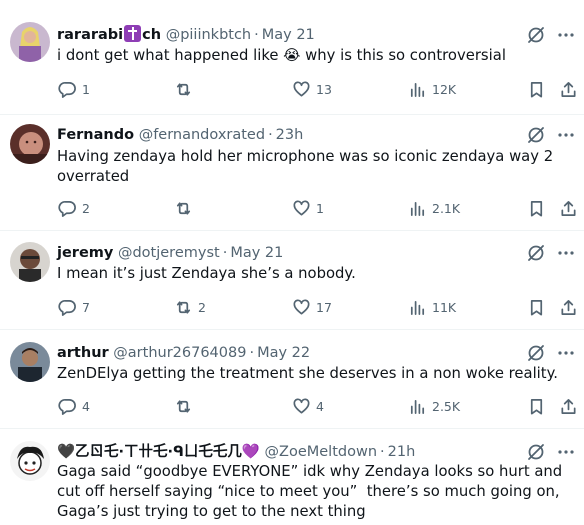 The width and height of the screenshot is (584, 525). I want to click on view-count: 2.1K, so click(446, 208).